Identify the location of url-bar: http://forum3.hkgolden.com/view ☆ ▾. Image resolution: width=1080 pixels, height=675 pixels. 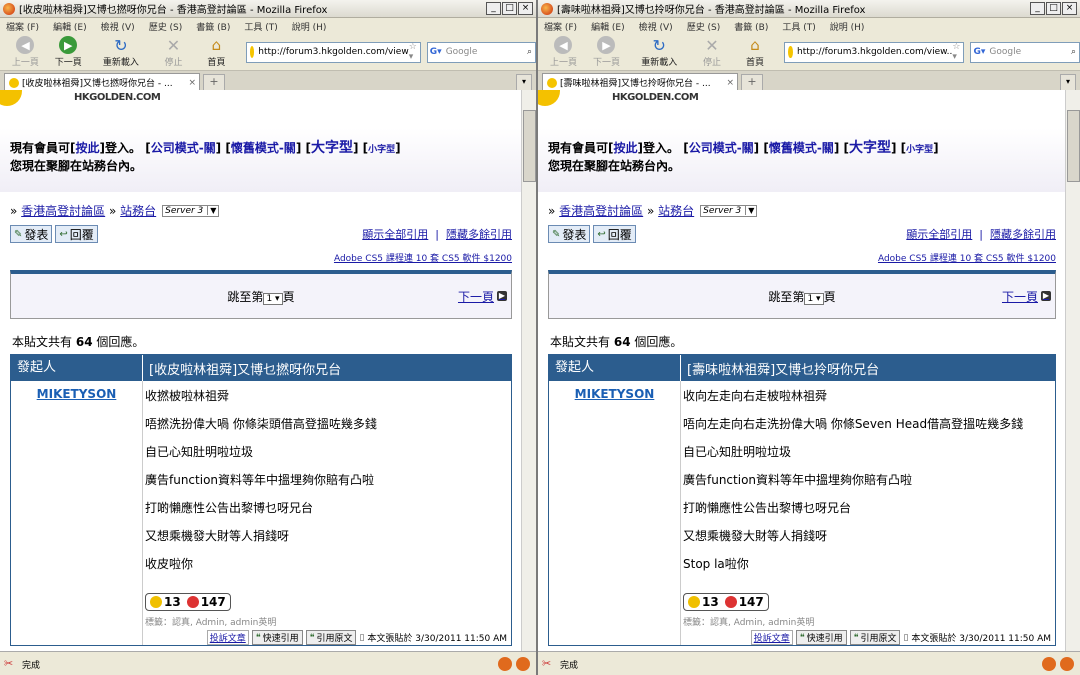
(333, 52).